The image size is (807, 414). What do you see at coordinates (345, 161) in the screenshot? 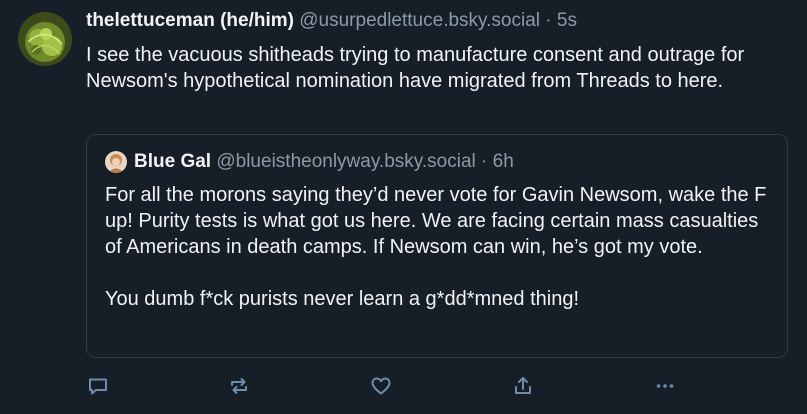
I see `quote-author-handle: @blueistheonlyway.bsky.social` at bounding box center [345, 161].